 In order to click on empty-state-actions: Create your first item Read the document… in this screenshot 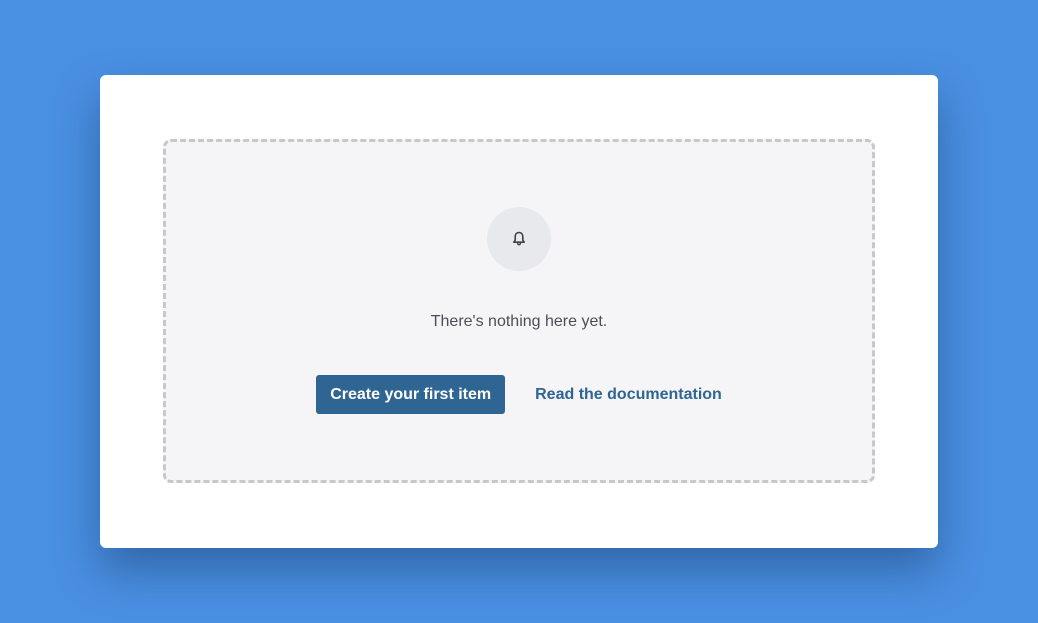, I will do `click(519, 394)`.